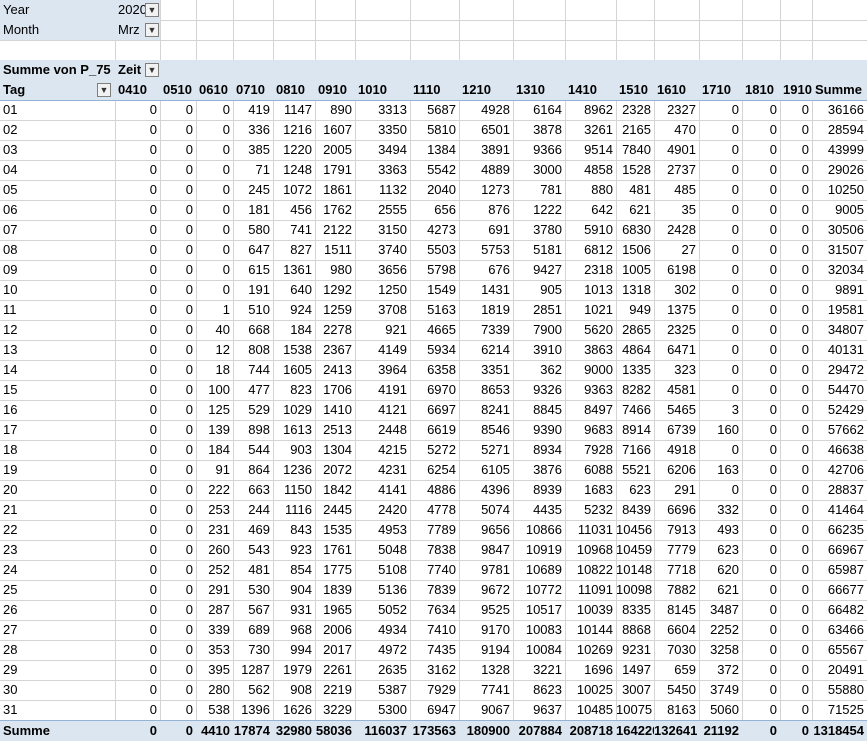 Image resolution: width=867 pixels, height=741 pixels. I want to click on column-header-0710: 0710, so click(253, 90).